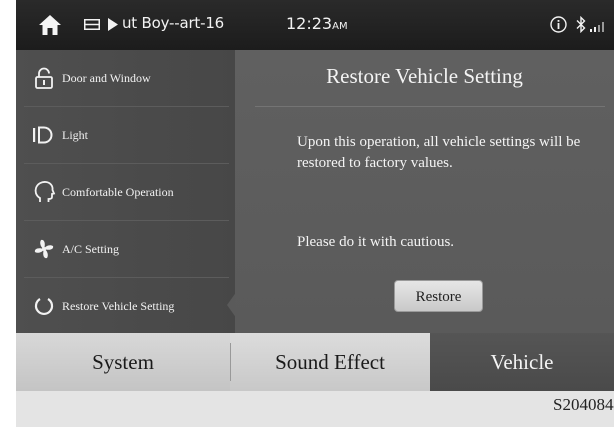  Describe the element at coordinates (125, 135) in the screenshot. I see `sidebar-item-light: Light` at that location.